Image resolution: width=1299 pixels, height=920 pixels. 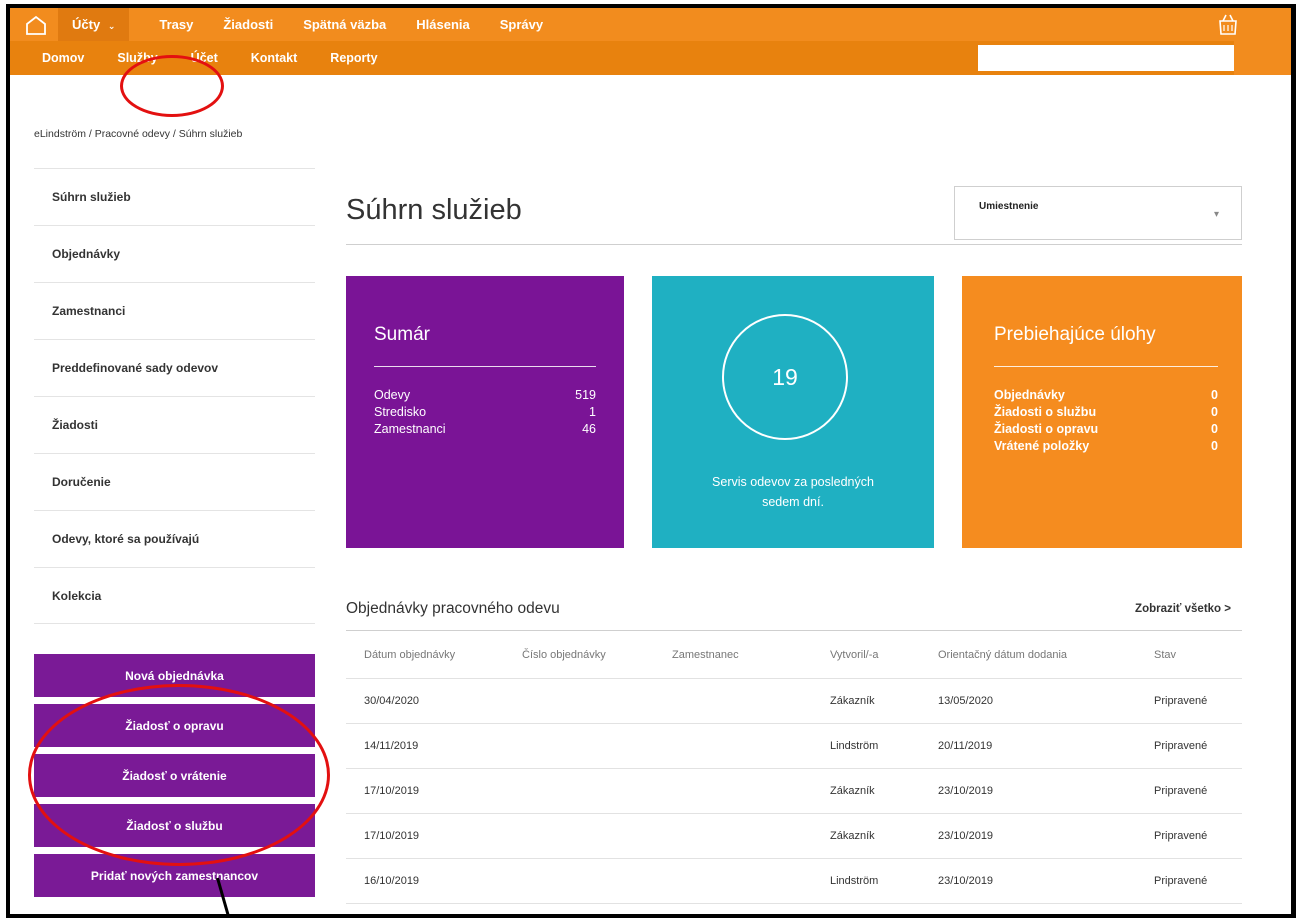 I want to click on tasks-row: Žiadosti o službu 0, so click(x=1106, y=412).